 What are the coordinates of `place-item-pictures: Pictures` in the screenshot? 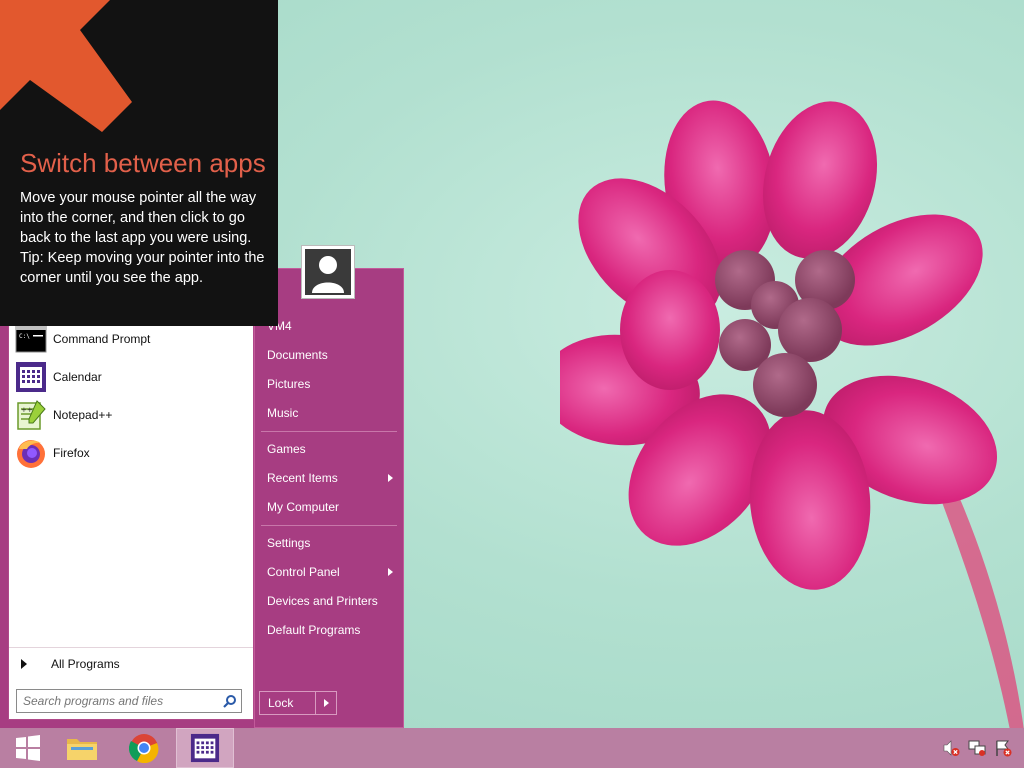 It's located at (330, 384).